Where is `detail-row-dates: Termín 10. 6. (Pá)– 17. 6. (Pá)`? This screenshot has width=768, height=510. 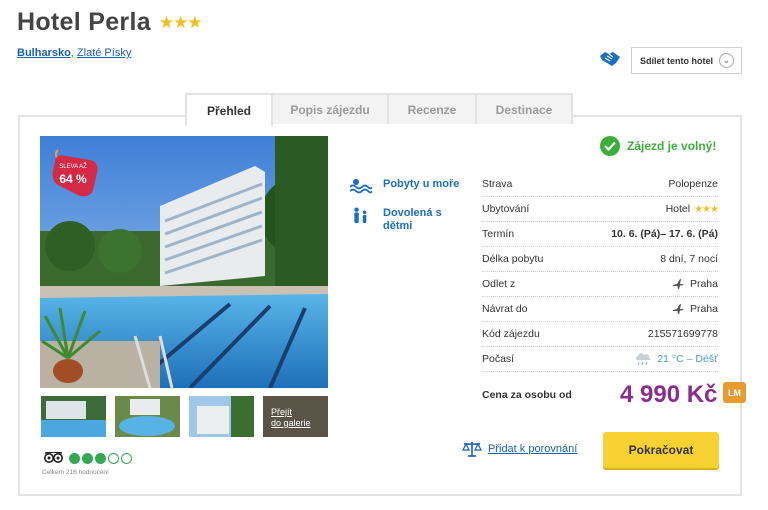 detail-row-dates: Termín 10. 6. (Pá)– 17. 6. (Pá) is located at coordinates (600, 234).